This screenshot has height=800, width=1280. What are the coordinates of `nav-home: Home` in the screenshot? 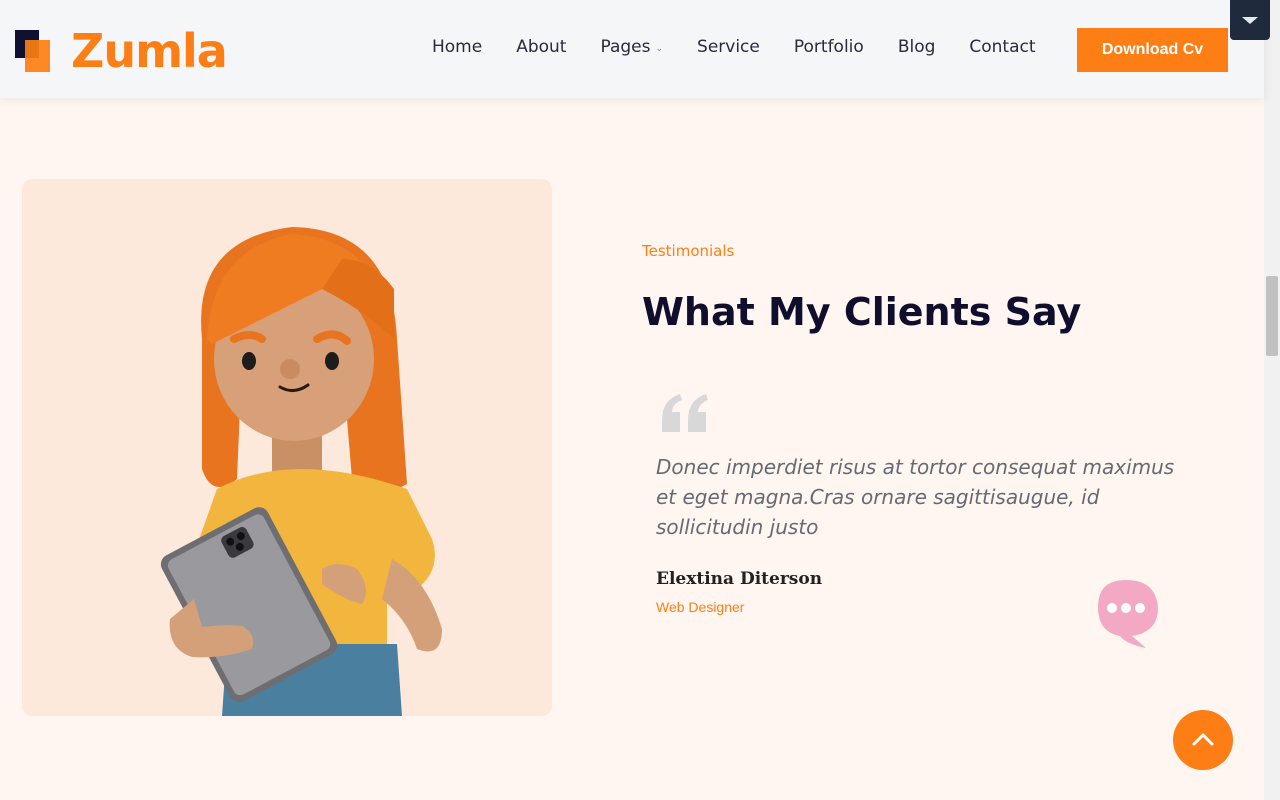 It's located at (457, 47).